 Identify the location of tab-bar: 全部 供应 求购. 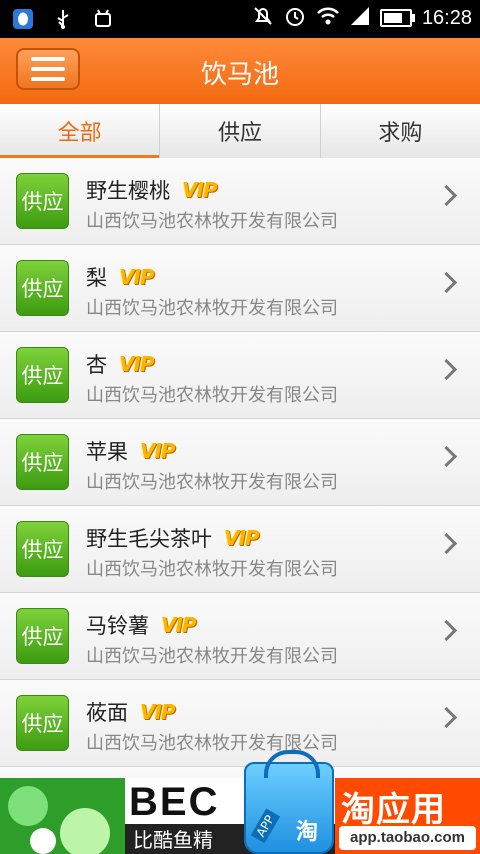
(240, 131).